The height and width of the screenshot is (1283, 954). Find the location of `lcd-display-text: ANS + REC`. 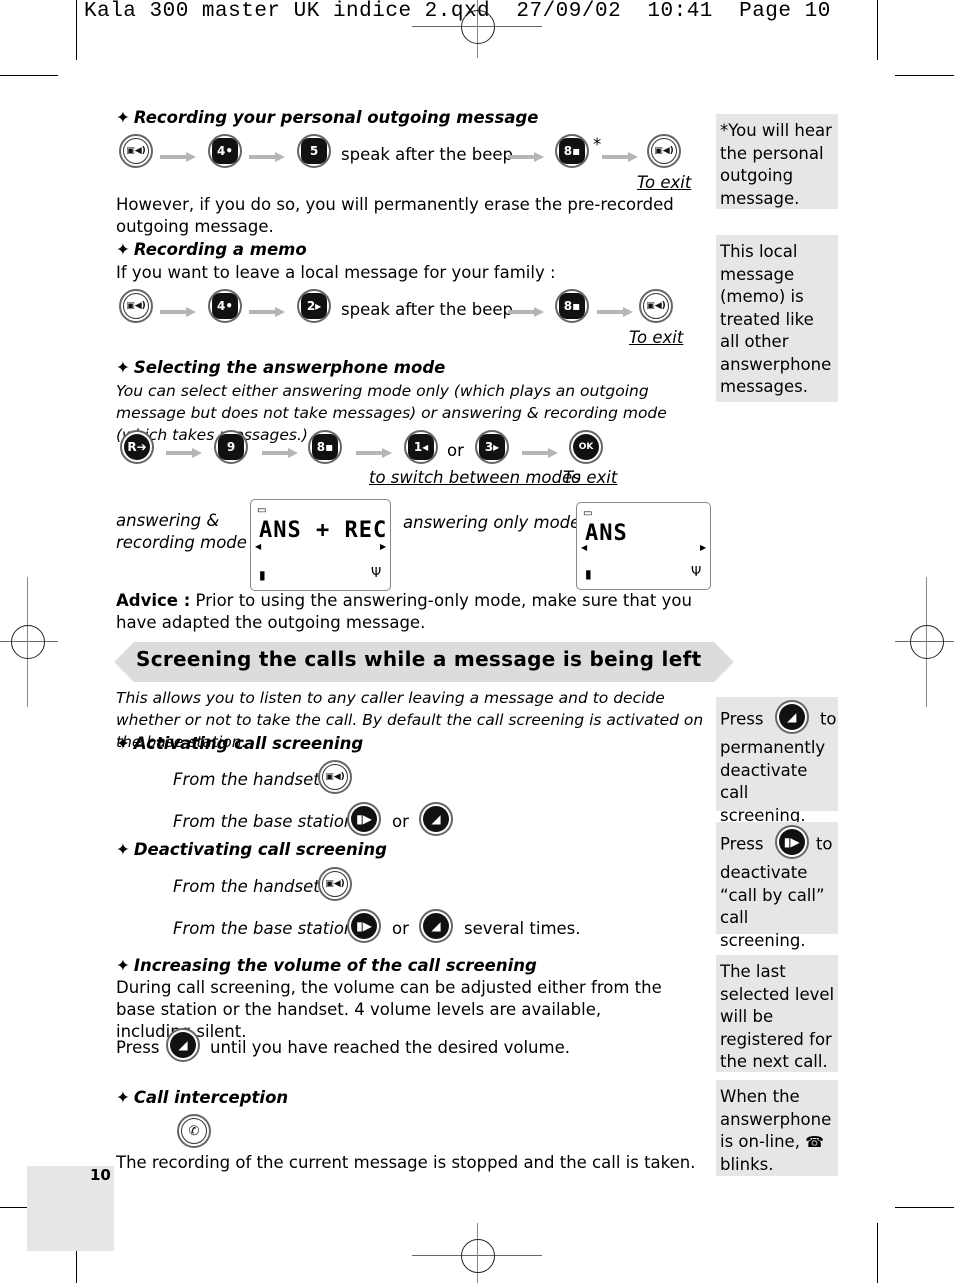

lcd-display-text: ANS + REC is located at coordinates (323, 530).